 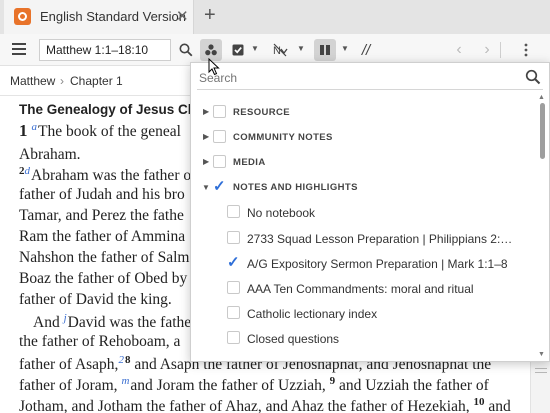 I want to click on item-label: No notebook, so click(x=281, y=213).